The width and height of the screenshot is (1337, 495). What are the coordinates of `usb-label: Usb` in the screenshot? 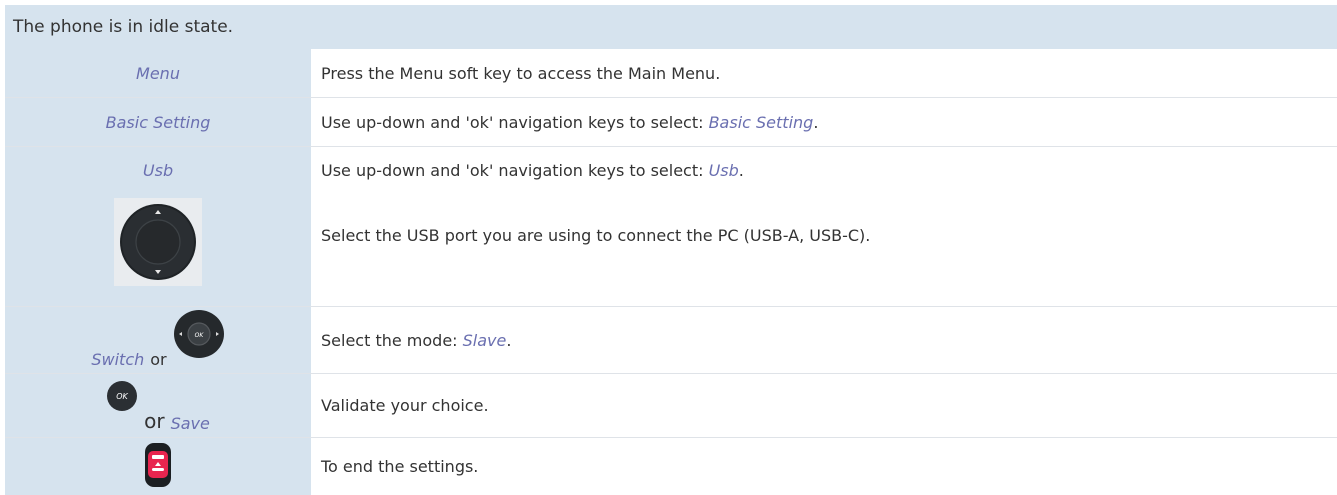 It's located at (158, 170).